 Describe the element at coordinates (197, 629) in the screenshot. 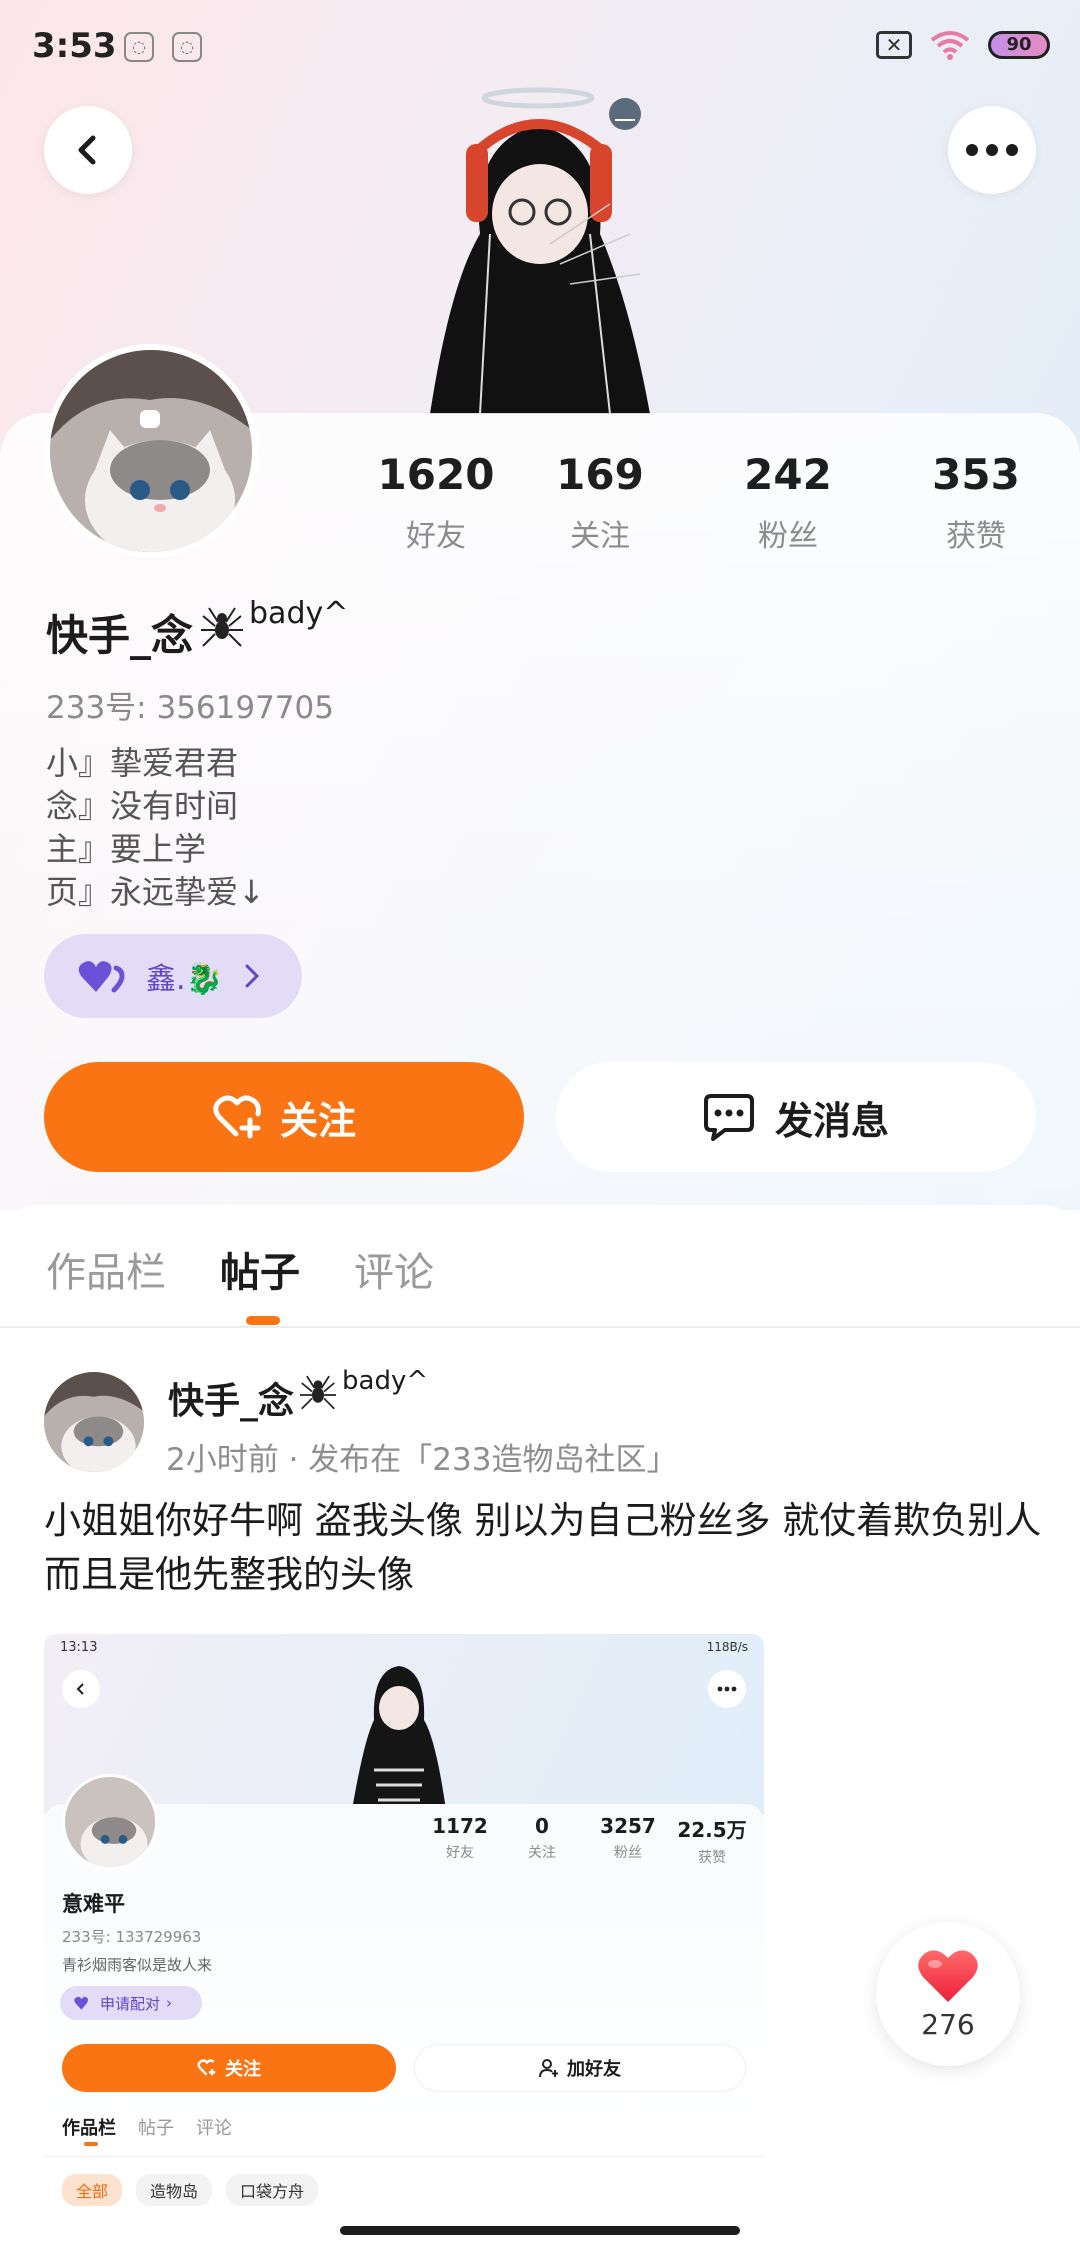

I see `profile-name-row: 快手_念 bady^` at that location.